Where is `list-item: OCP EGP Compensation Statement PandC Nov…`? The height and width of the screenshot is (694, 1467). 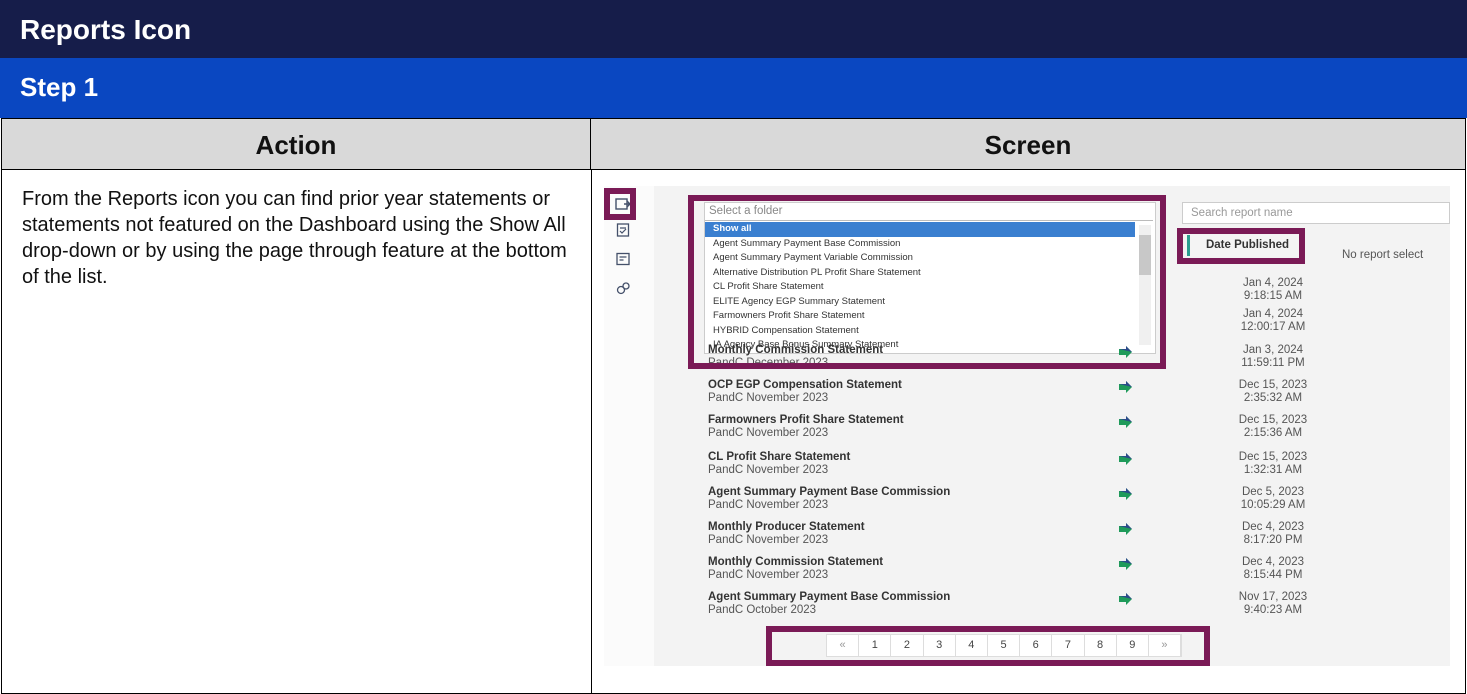
list-item: OCP EGP Compensation Statement PandC Nov… is located at coordinates (1008, 396).